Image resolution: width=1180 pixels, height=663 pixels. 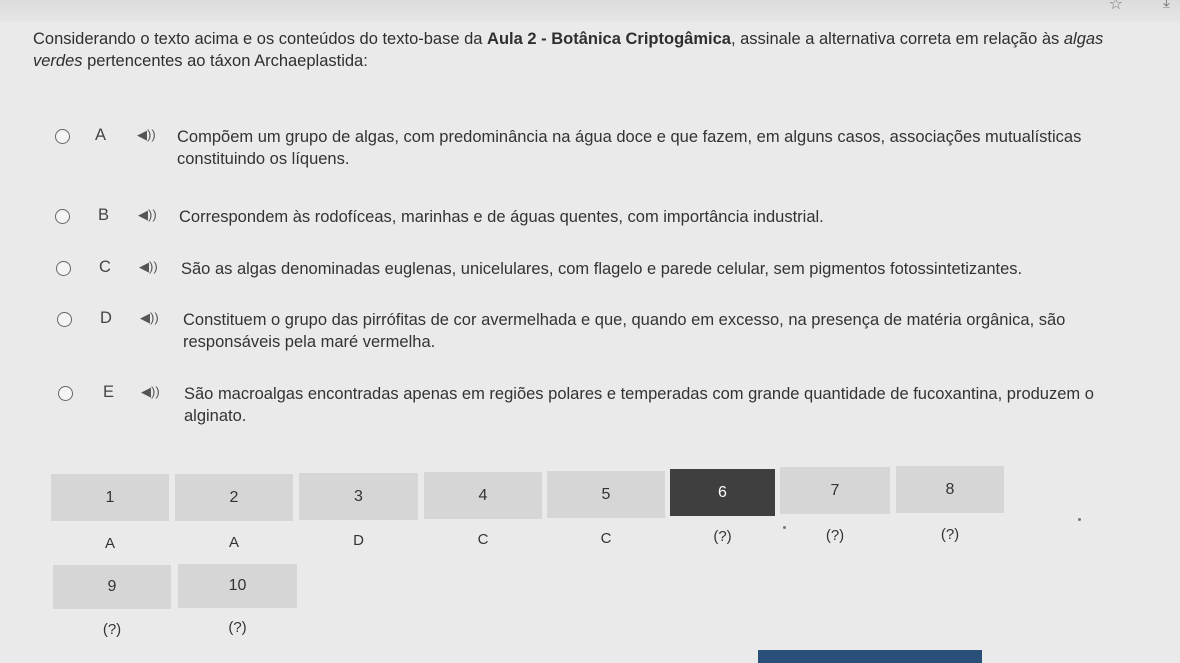 What do you see at coordinates (870, 656) in the screenshot?
I see `bottom-action-button` at bounding box center [870, 656].